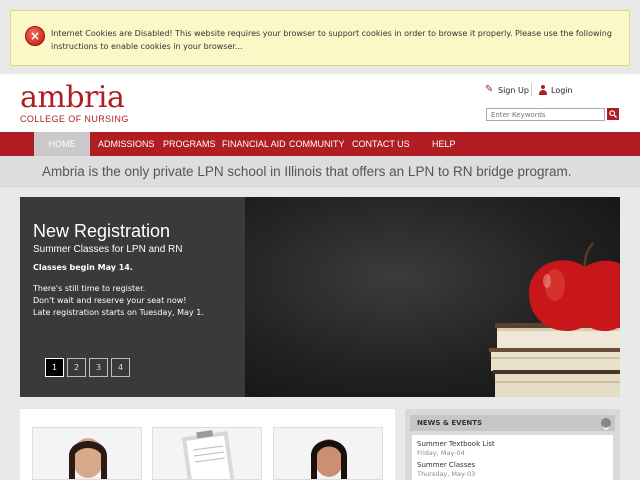  Describe the element at coordinates (120, 367) in the screenshot. I see `slide-page-4: 4` at that location.